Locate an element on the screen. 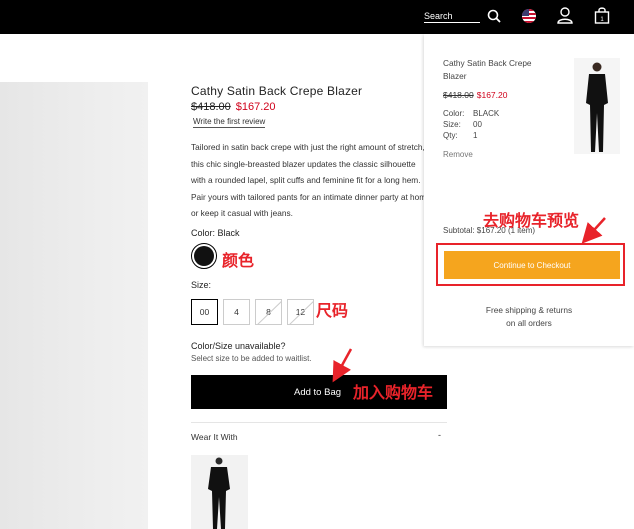 This screenshot has height=529, width=634. arrow-to-checkout is located at coordinates (593, 230).